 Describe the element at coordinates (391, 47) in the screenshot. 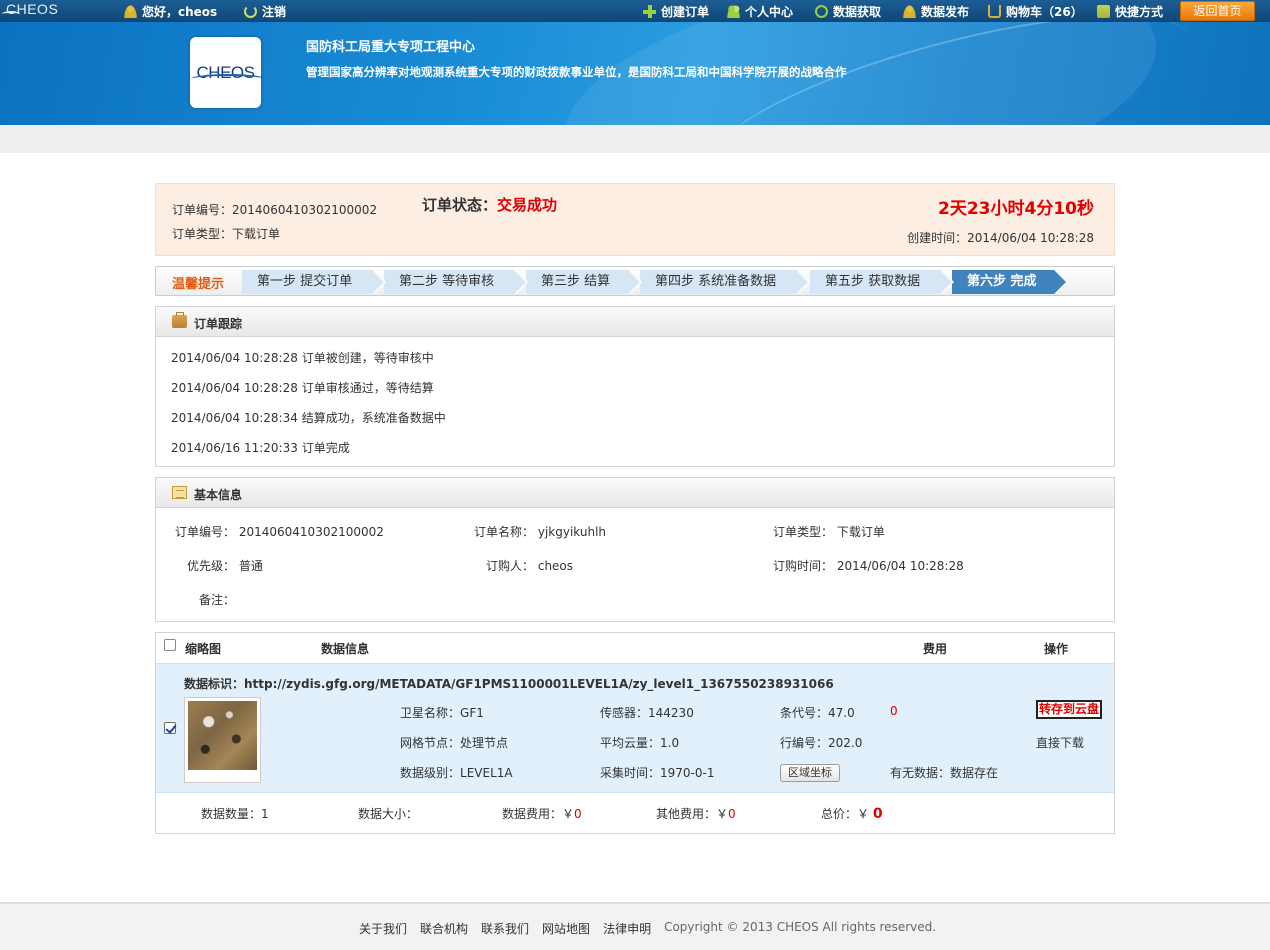

I see `banner-title: 国防科工局重大专项工程中心` at that location.